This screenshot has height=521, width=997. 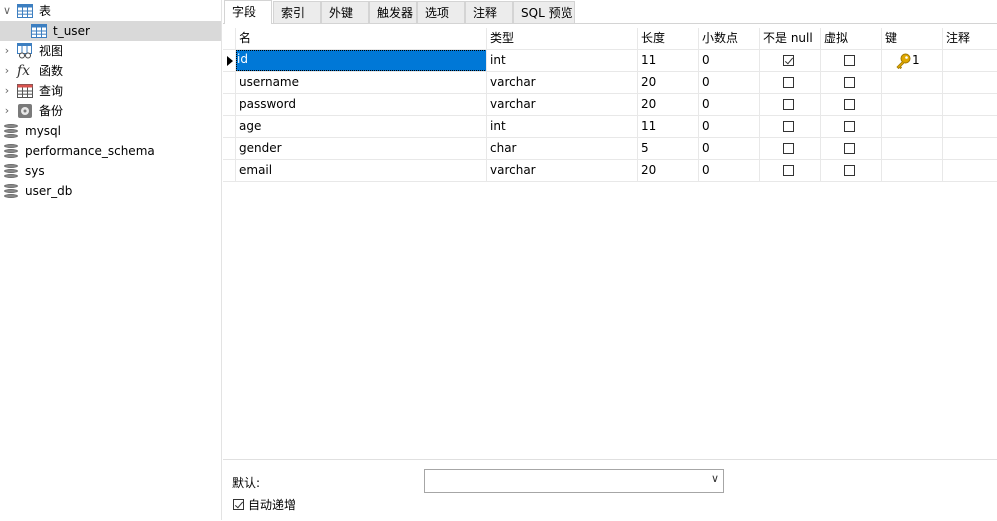 I want to click on tree-node-queries: › 查询, so click(x=110, y=91).